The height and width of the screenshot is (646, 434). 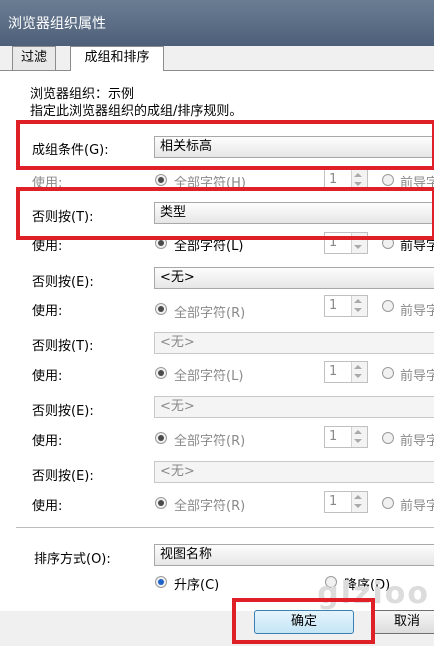 I want to click on watermark-logo: glzioo, so click(x=373, y=593).